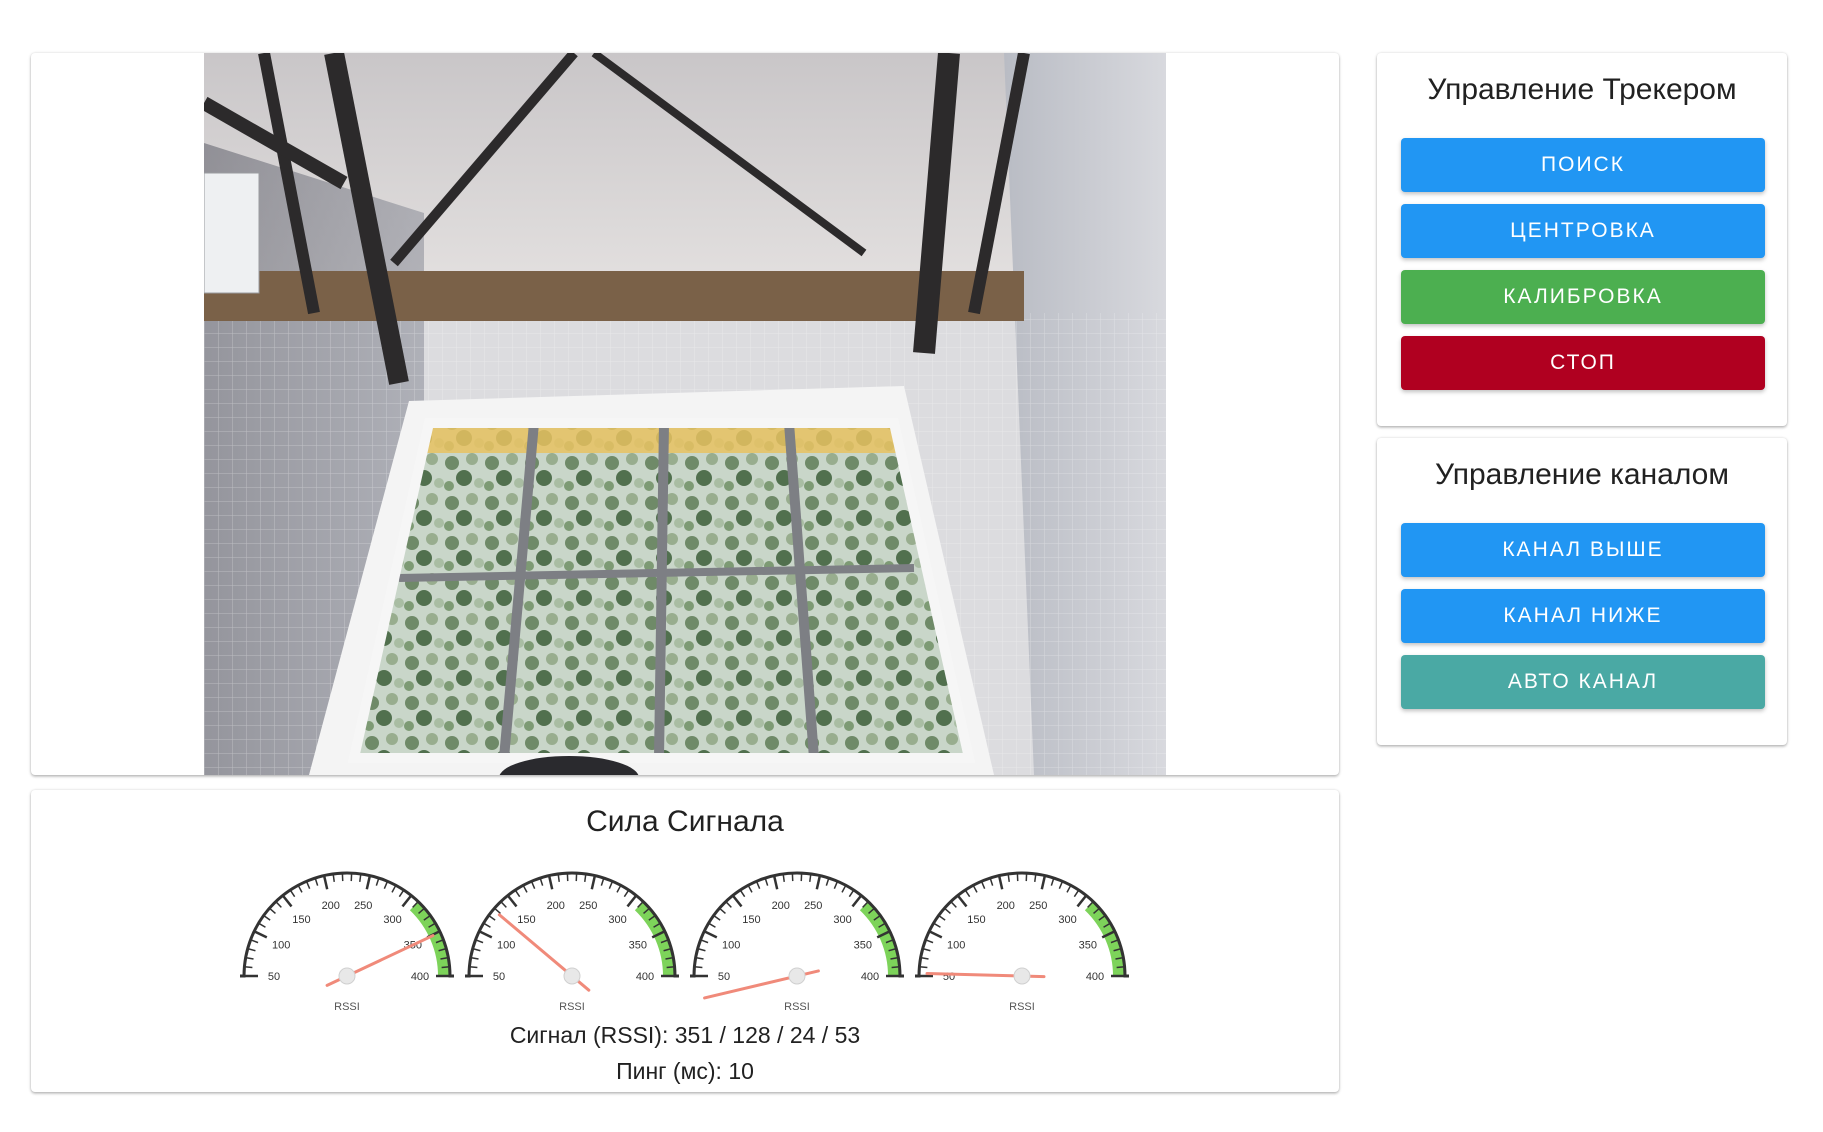  What do you see at coordinates (1582, 89) in the screenshot?
I see `tracker-control-title: Управление Трекером` at bounding box center [1582, 89].